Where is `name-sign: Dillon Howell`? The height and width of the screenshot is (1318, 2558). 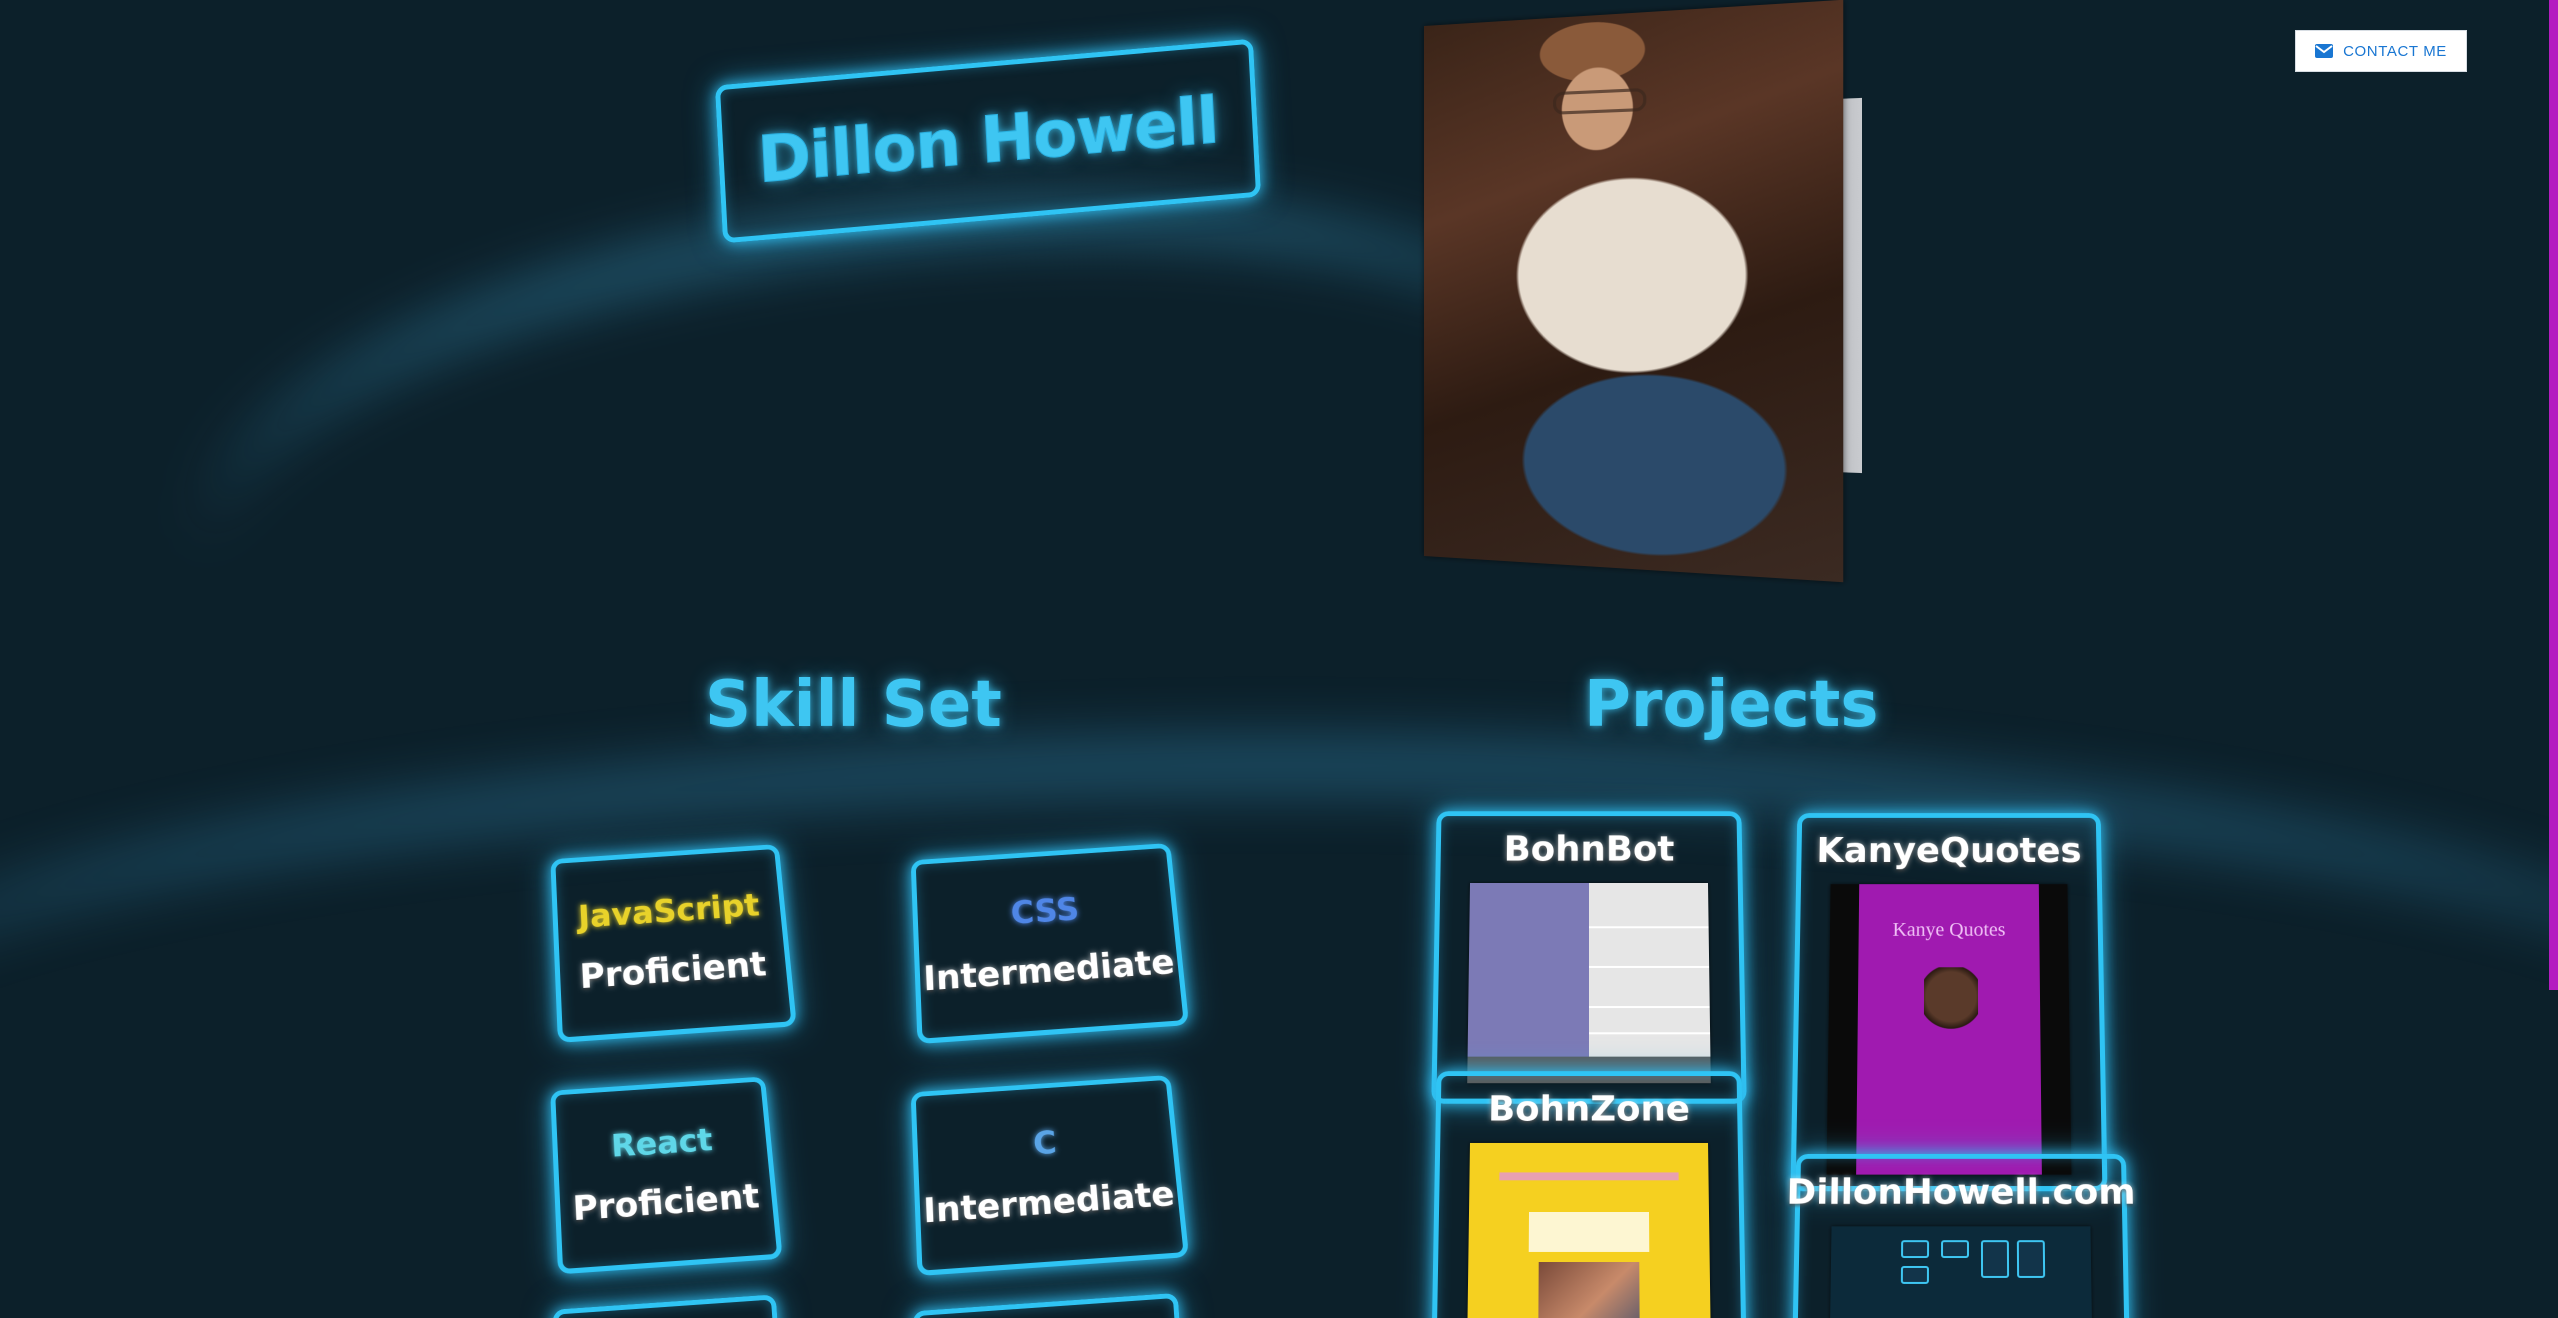 name-sign: Dillon Howell is located at coordinates (988, 141).